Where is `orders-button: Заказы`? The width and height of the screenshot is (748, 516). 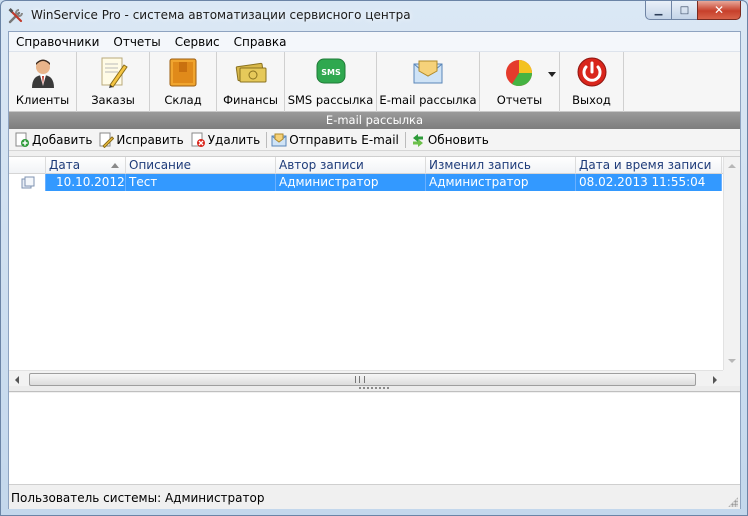
orders-button: Заказы is located at coordinates (113, 82).